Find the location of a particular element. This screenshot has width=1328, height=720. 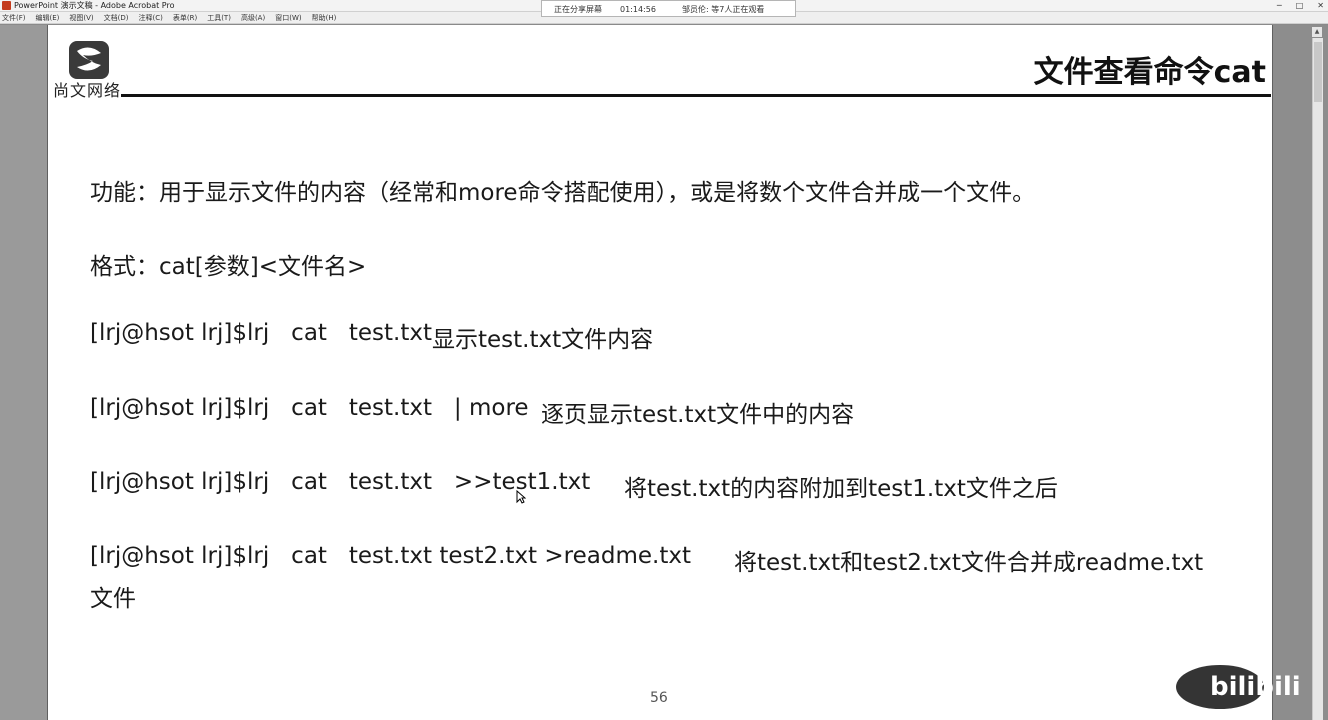

slide-title: 文件查看命令cat is located at coordinates (1149, 72).